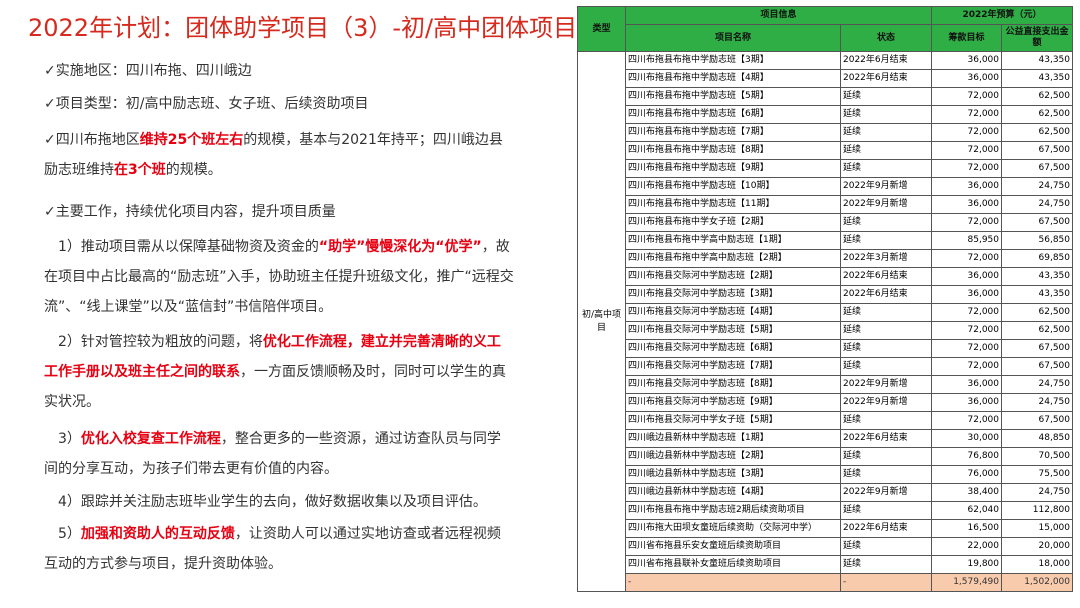  I want to click on table-row: 四川布拖县布拖中学高中励志班【2期】 2022年3月新增 72,000 69,850, so click(826, 258).